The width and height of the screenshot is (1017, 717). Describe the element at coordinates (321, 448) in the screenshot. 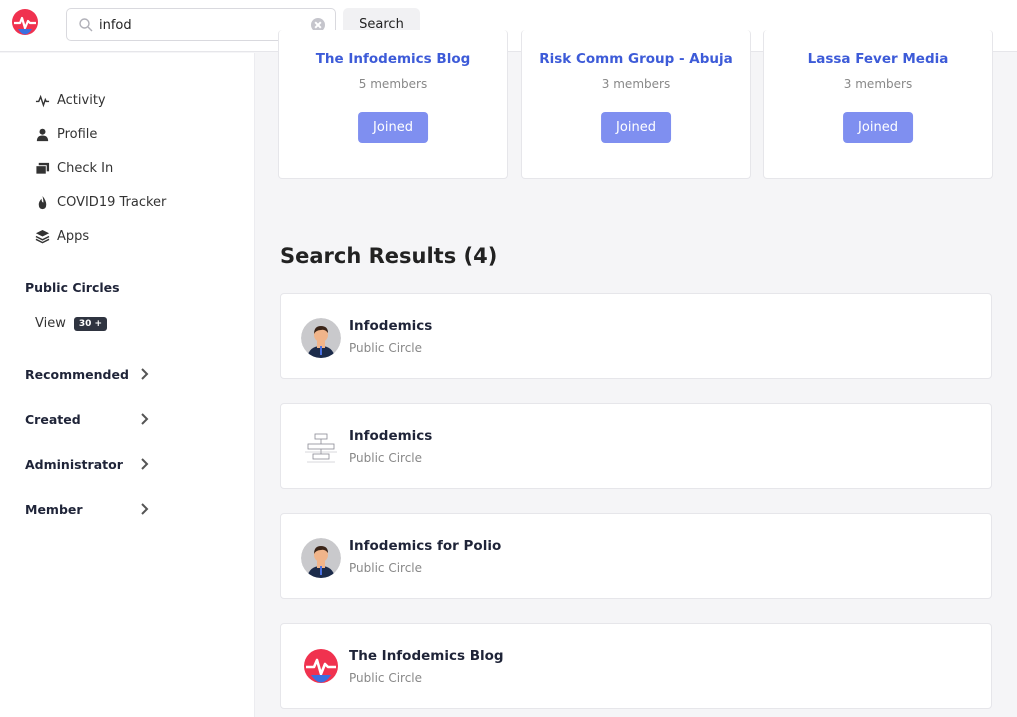

I see `diagram-avatar` at that location.